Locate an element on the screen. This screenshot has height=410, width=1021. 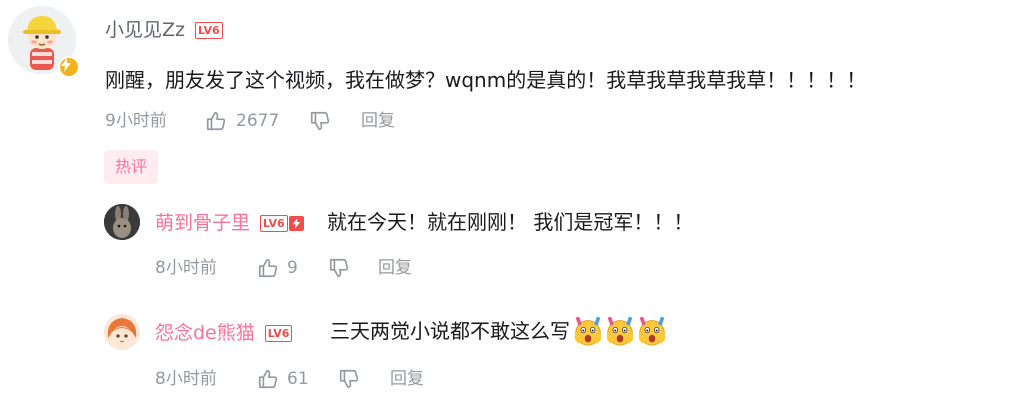
anime-girl-avatar-icon is located at coordinates (122, 332).